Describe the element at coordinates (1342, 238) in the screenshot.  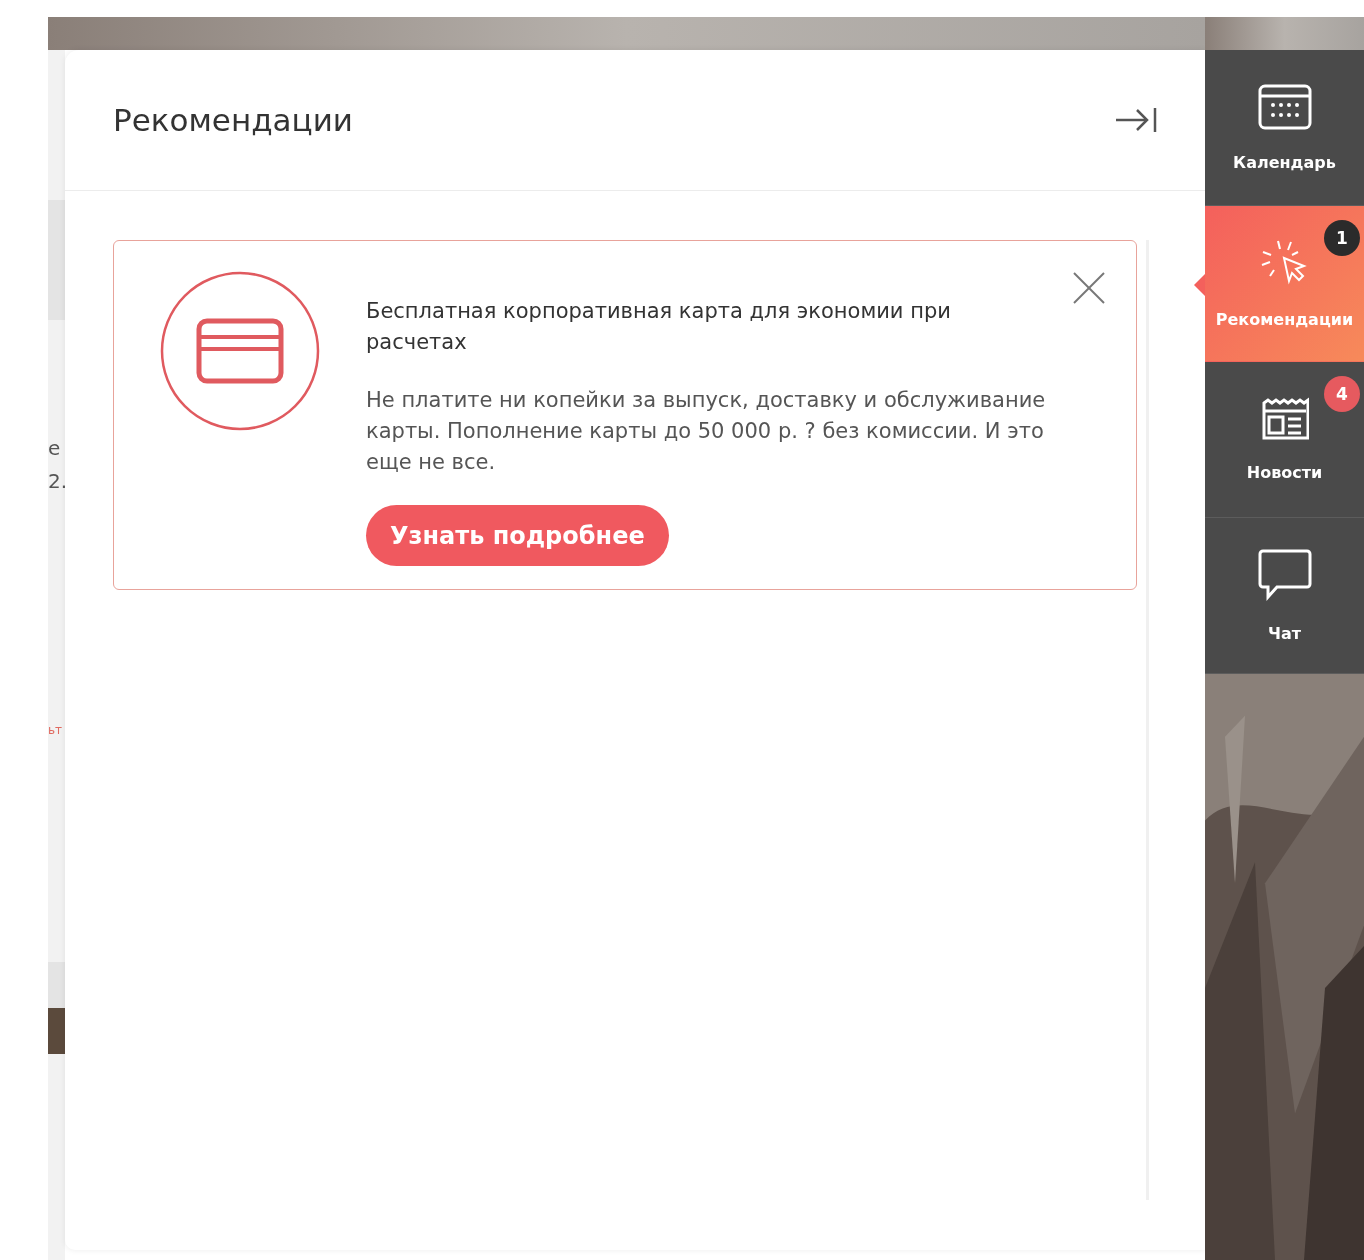
I see `count-badge: 1` at that location.